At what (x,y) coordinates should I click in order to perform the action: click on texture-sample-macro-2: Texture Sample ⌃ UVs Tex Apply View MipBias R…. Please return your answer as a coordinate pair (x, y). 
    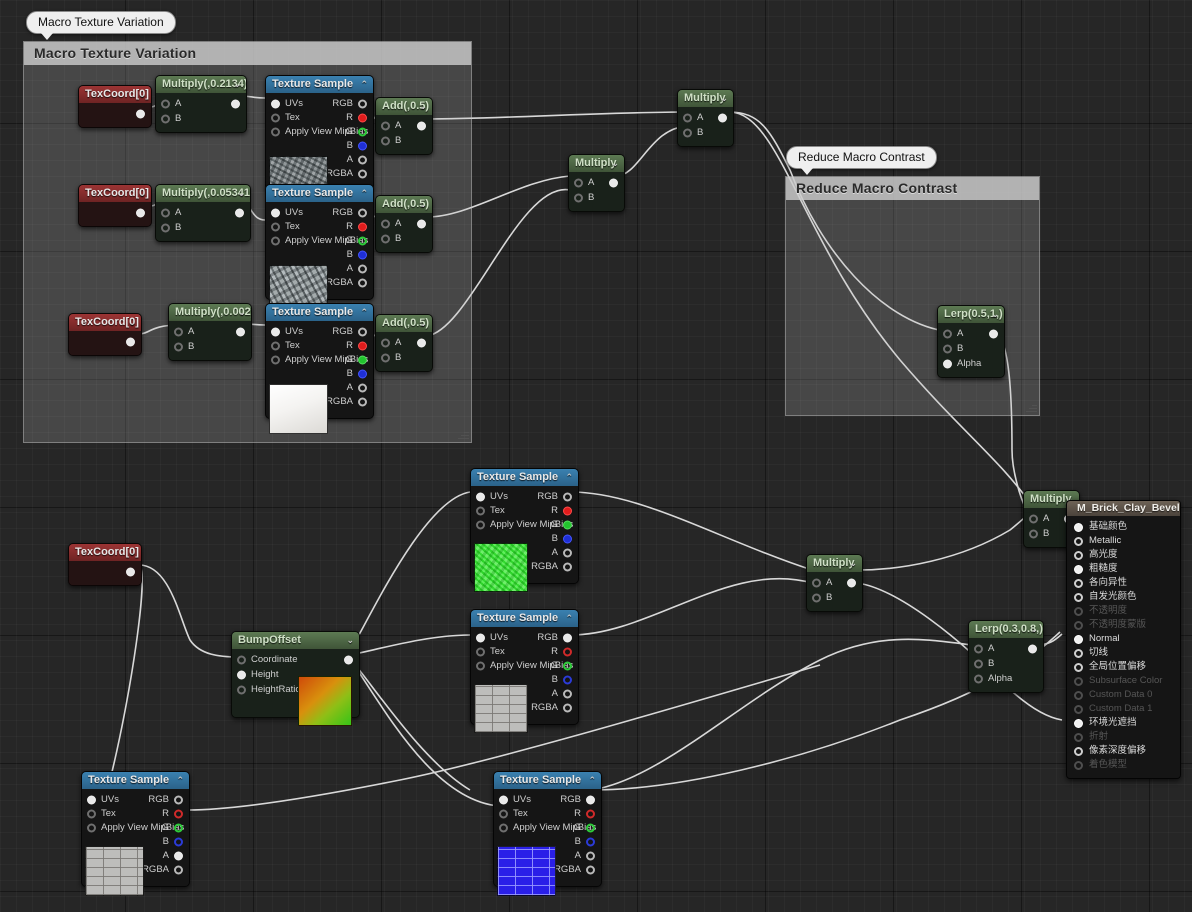
    Looking at the image, I should click on (319, 249).